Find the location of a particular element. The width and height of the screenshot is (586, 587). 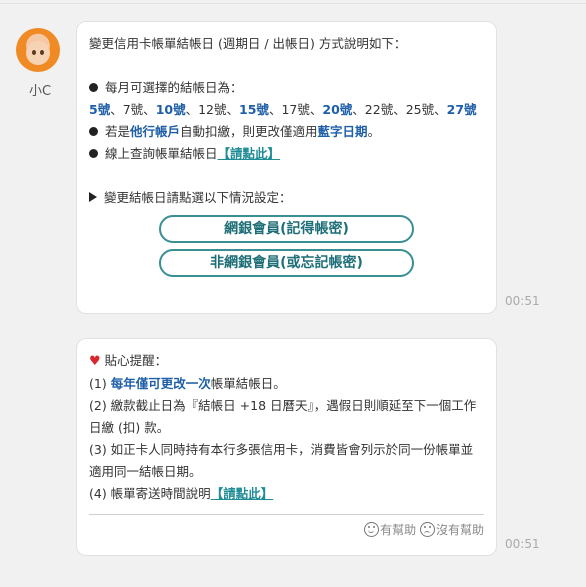

tip-4: (4) 帳單寄送時間說明【請點此】 is located at coordinates (286, 494).